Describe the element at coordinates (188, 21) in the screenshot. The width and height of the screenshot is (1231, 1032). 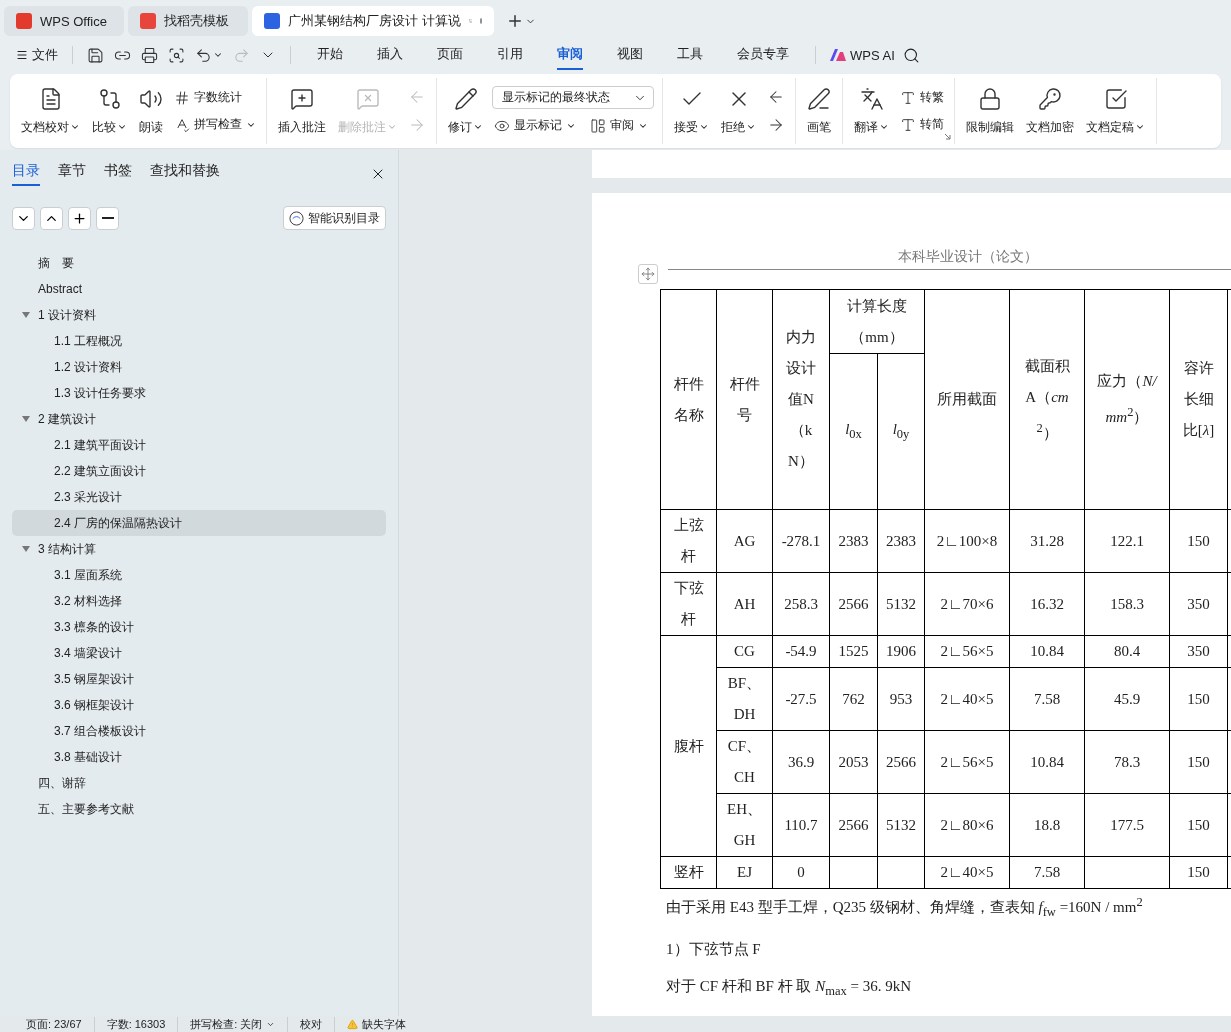
I see `window-tab: 找稻壳模板` at that location.